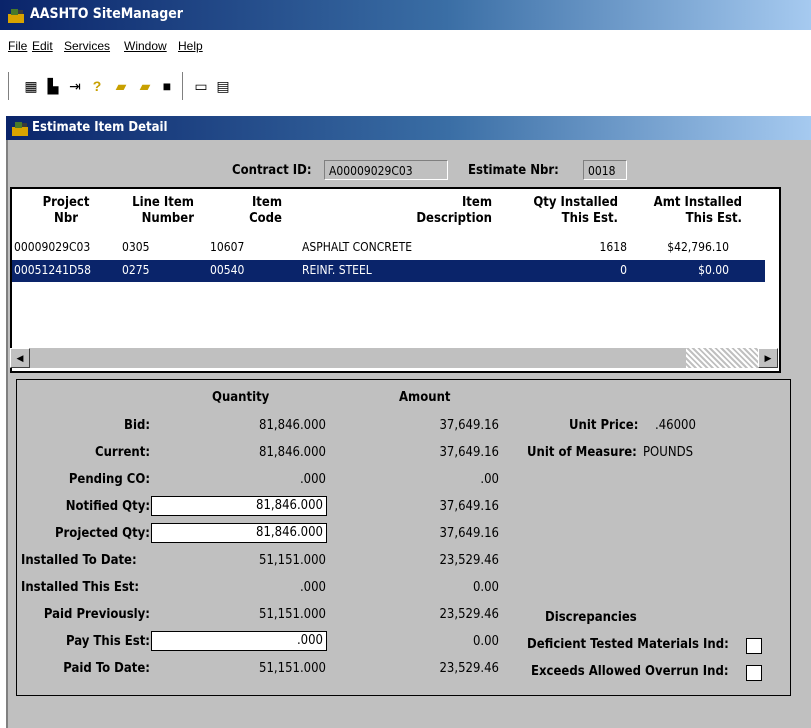  I want to click on cell-project-nbr: 00009029C03, so click(52, 247).